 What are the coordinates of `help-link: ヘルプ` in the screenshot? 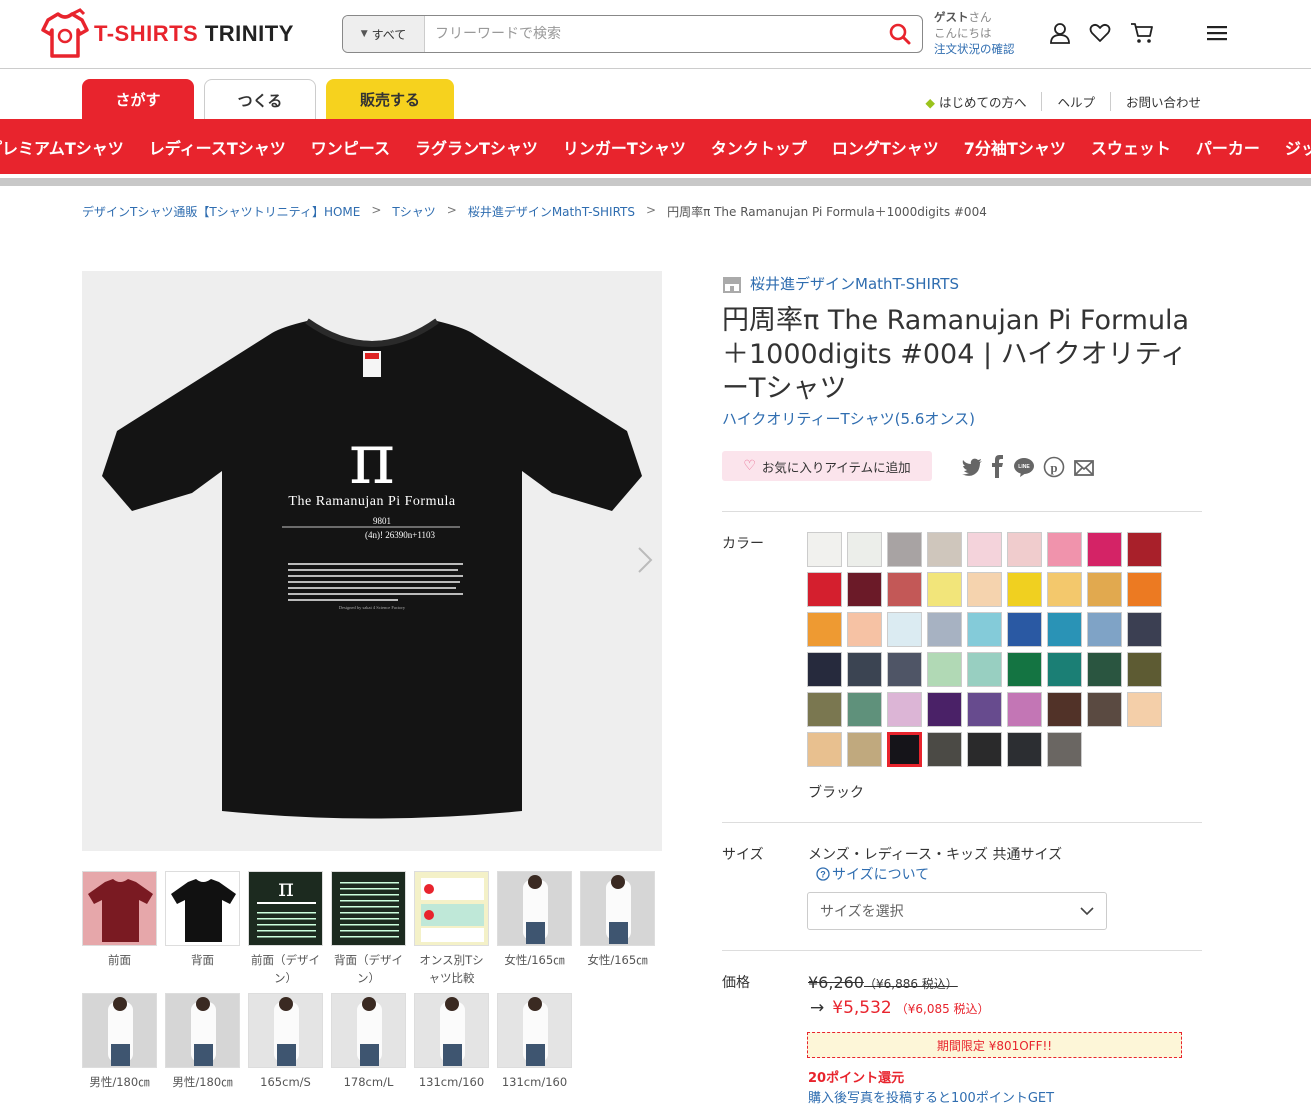 It's located at (1076, 101).